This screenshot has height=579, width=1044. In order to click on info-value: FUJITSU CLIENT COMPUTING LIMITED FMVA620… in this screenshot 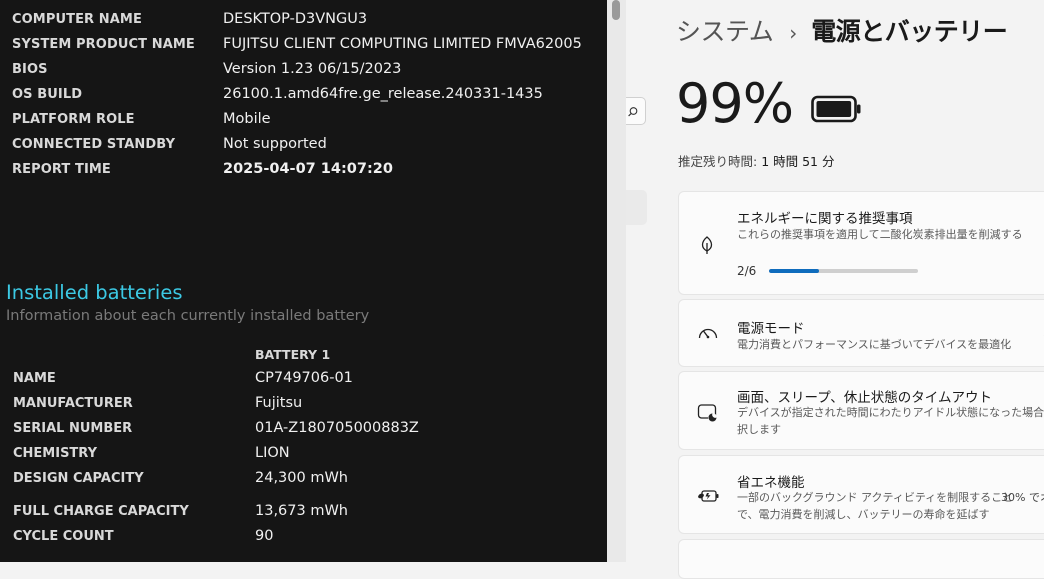, I will do `click(402, 44)`.